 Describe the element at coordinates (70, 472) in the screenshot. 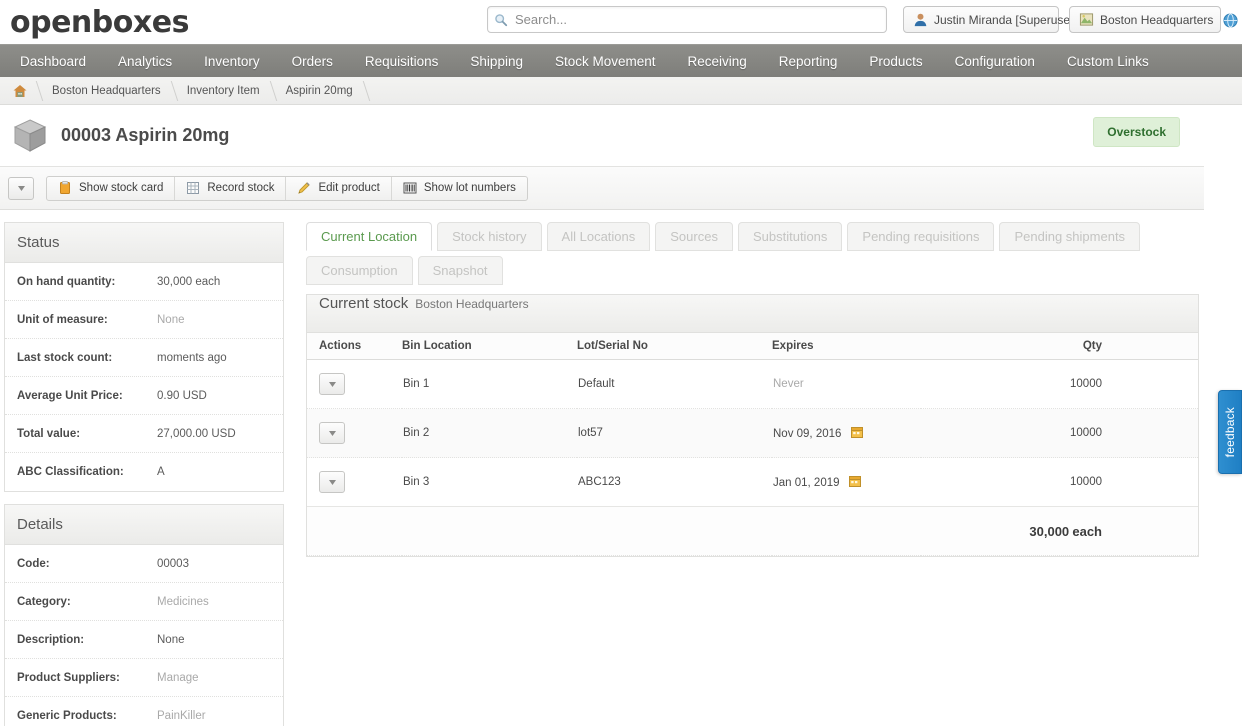

I see `row-key: ABC Classification:` at that location.